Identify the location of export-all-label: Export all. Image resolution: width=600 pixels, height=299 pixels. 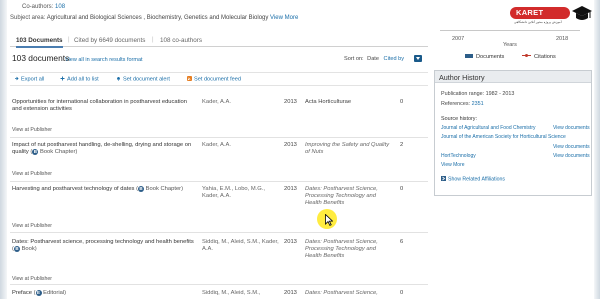
(33, 79).